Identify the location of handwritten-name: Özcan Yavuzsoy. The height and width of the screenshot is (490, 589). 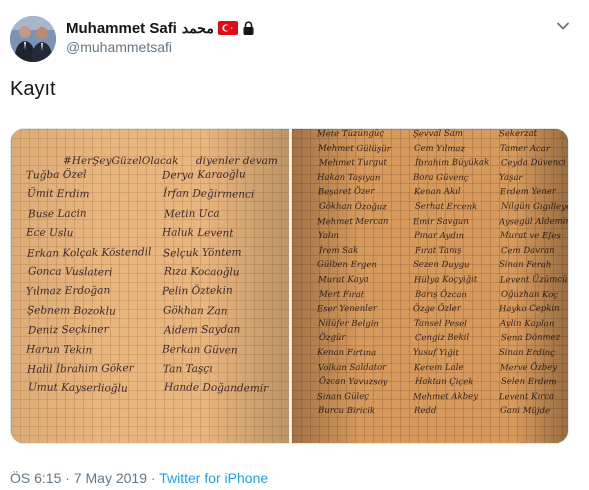
(353, 382).